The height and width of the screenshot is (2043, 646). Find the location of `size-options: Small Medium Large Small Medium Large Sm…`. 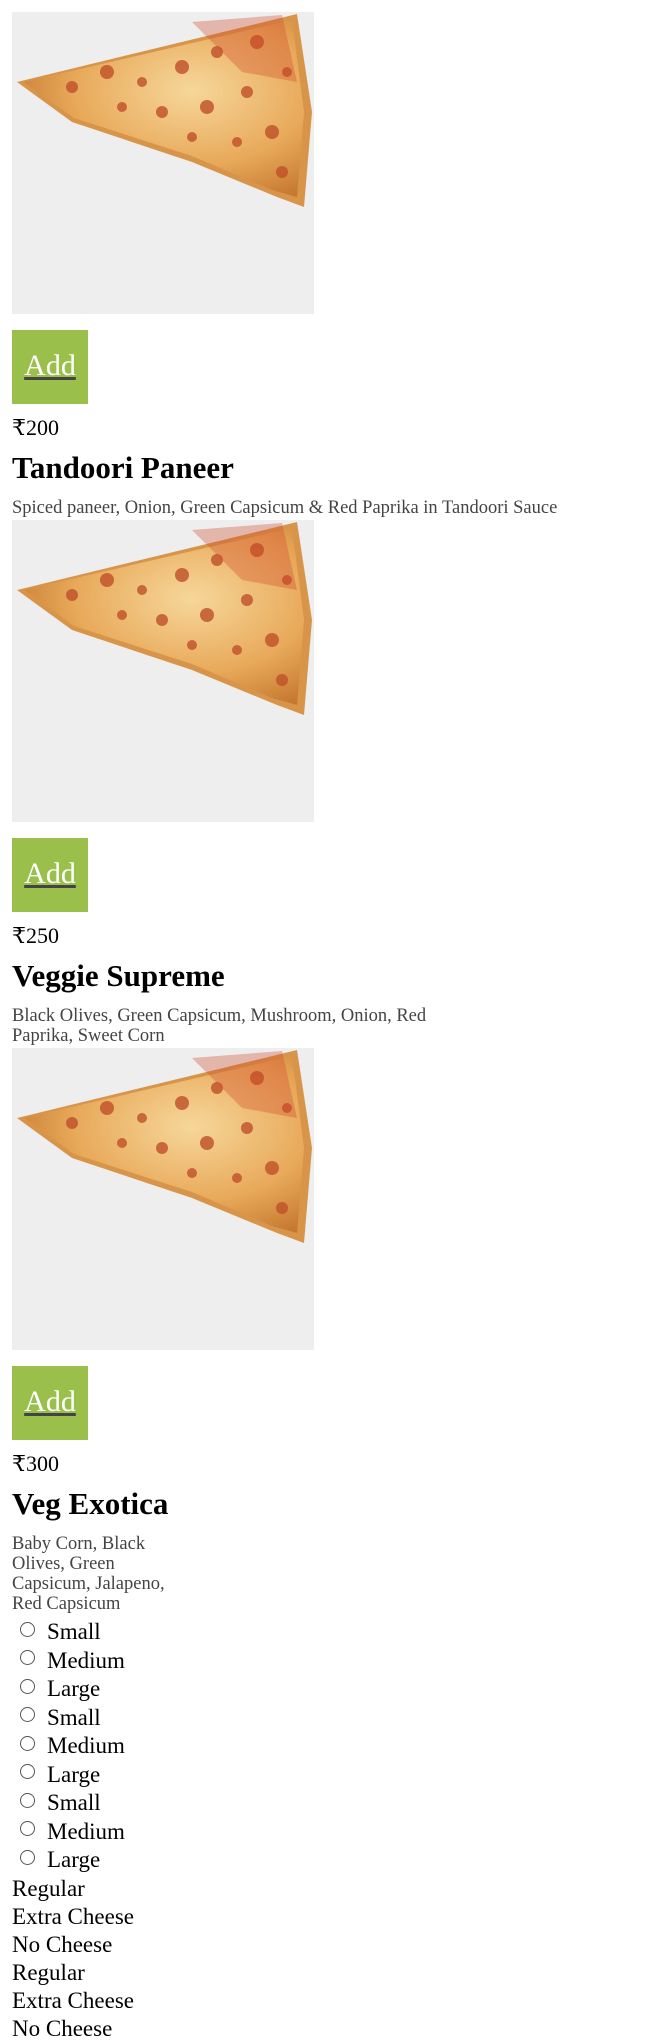

size-options: Small Medium Large Small Medium Large Sm… is located at coordinates (322, 1746).